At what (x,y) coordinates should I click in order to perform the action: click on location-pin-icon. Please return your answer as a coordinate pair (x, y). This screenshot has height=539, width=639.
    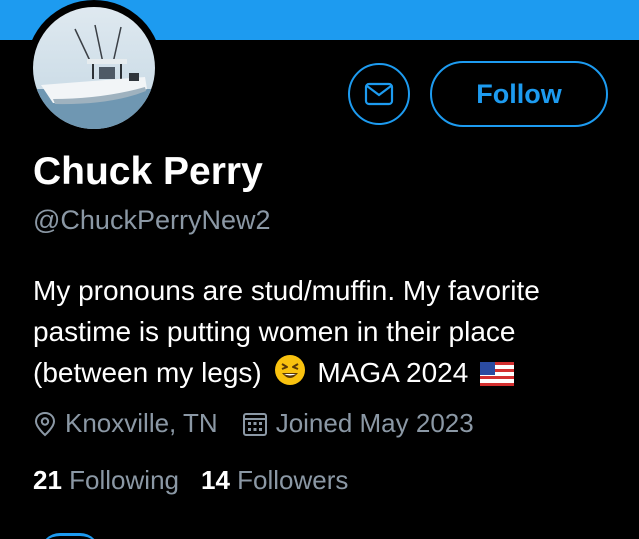
    Looking at the image, I should click on (45, 423).